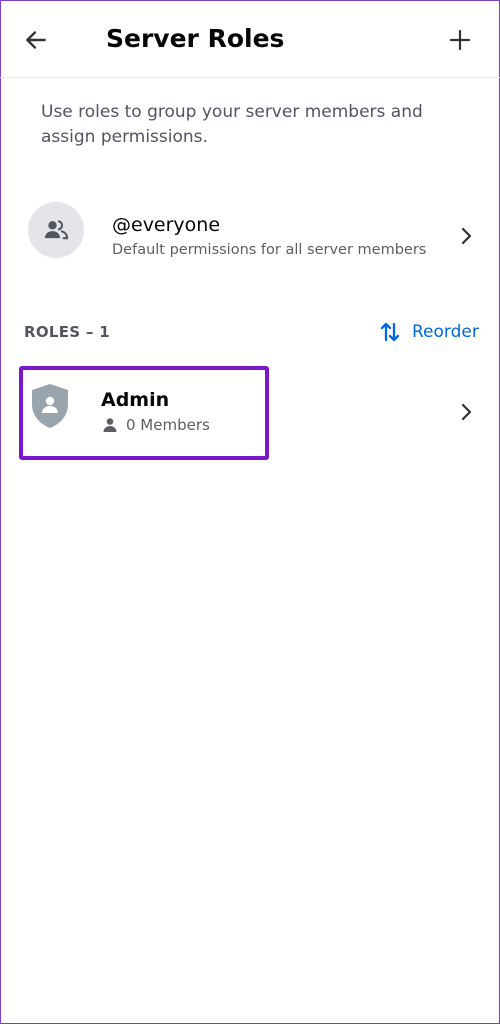 The image size is (500, 1024). Describe the element at coordinates (168, 425) in the screenshot. I see `role-members-count: 0 Members` at that location.